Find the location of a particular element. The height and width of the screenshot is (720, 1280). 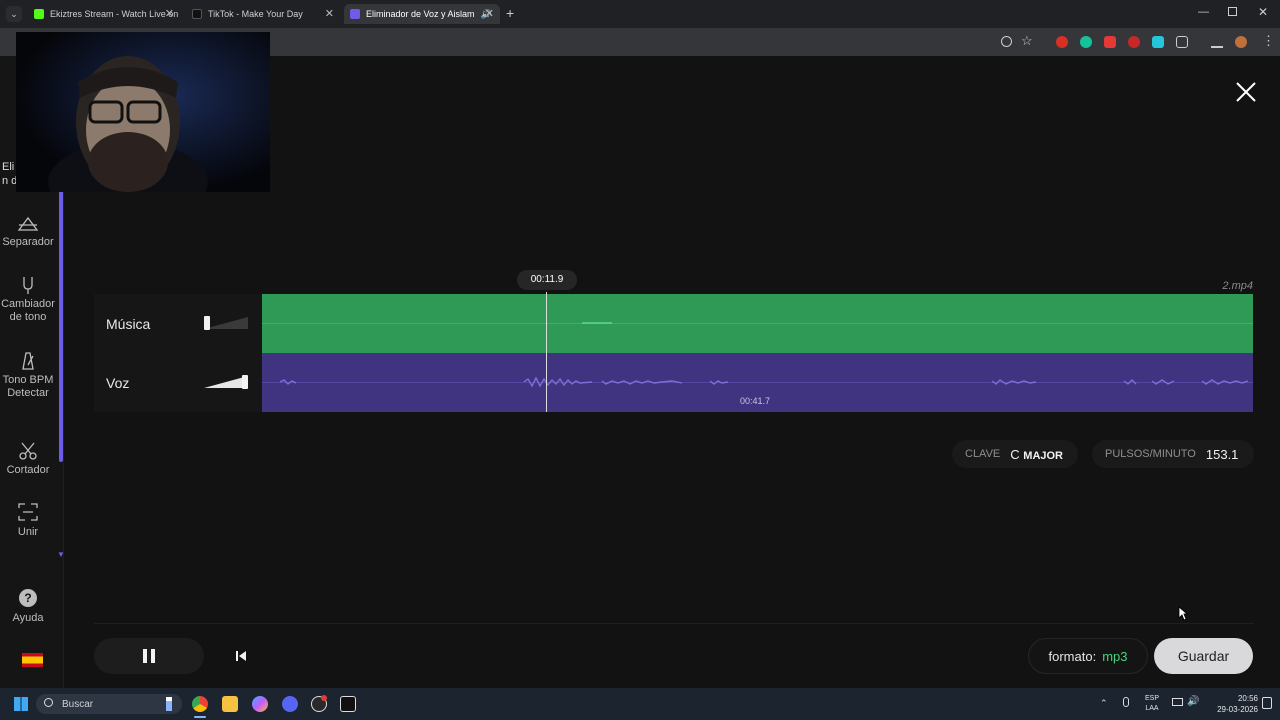

scissors-icon is located at coordinates (28, 451).